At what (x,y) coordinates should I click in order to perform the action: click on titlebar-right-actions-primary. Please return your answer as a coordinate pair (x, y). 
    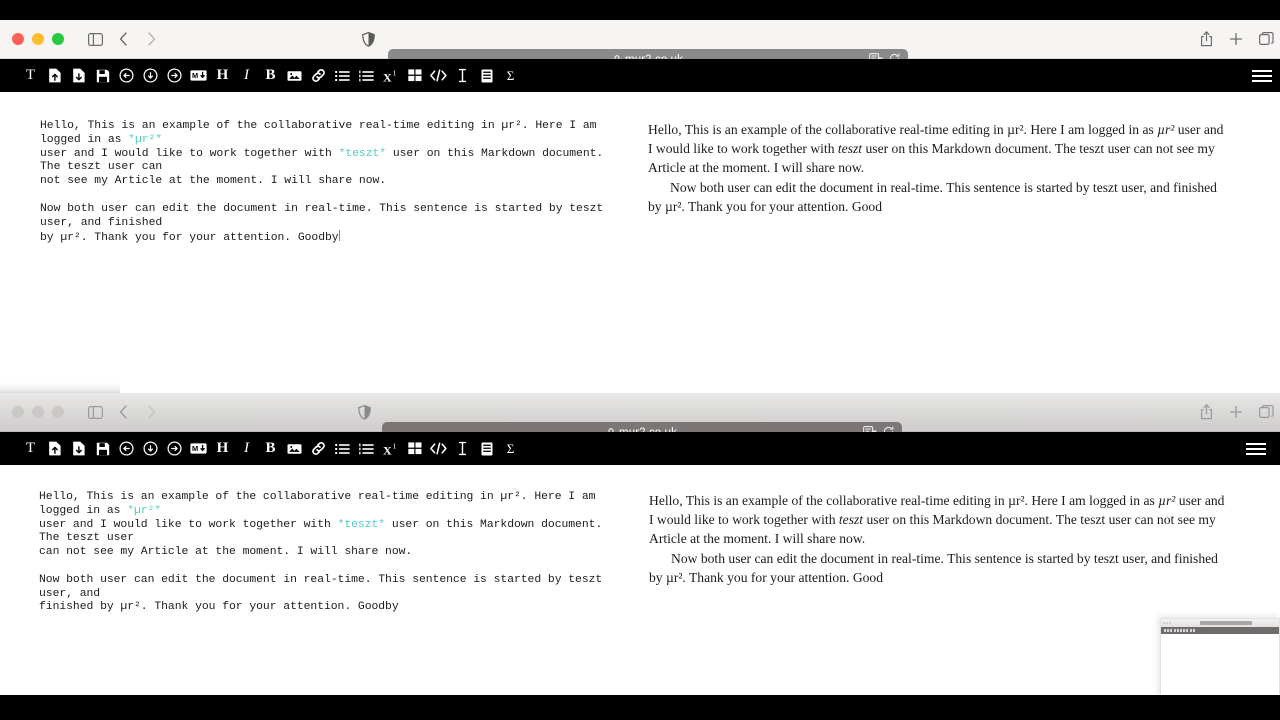
    Looking at the image, I should click on (1237, 39).